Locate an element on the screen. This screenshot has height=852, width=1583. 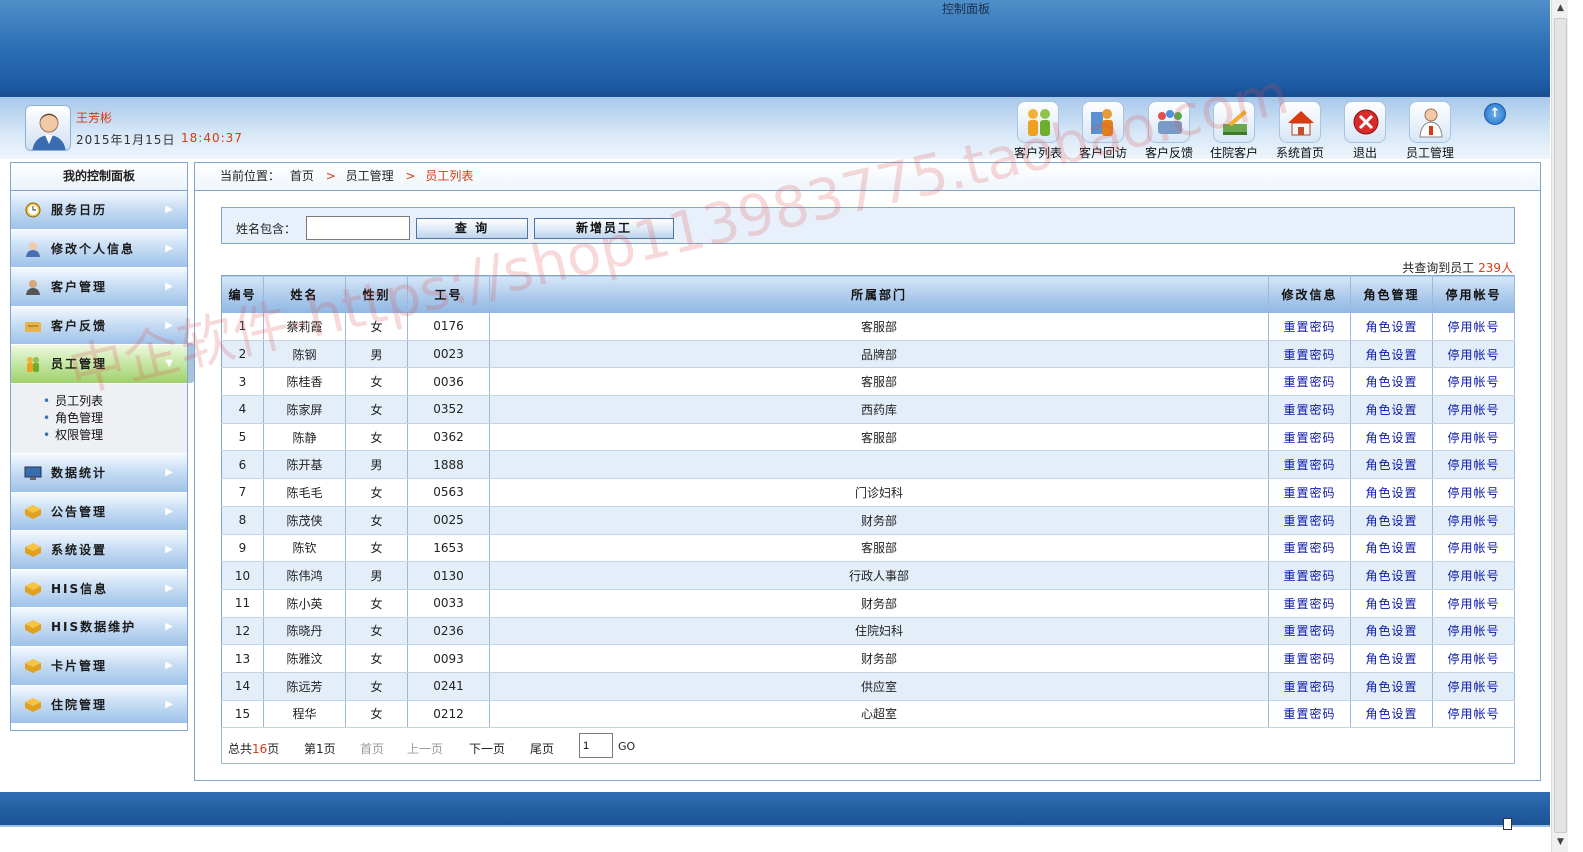
submenu-item-role-management: 角色管理 is located at coordinates (115, 418).